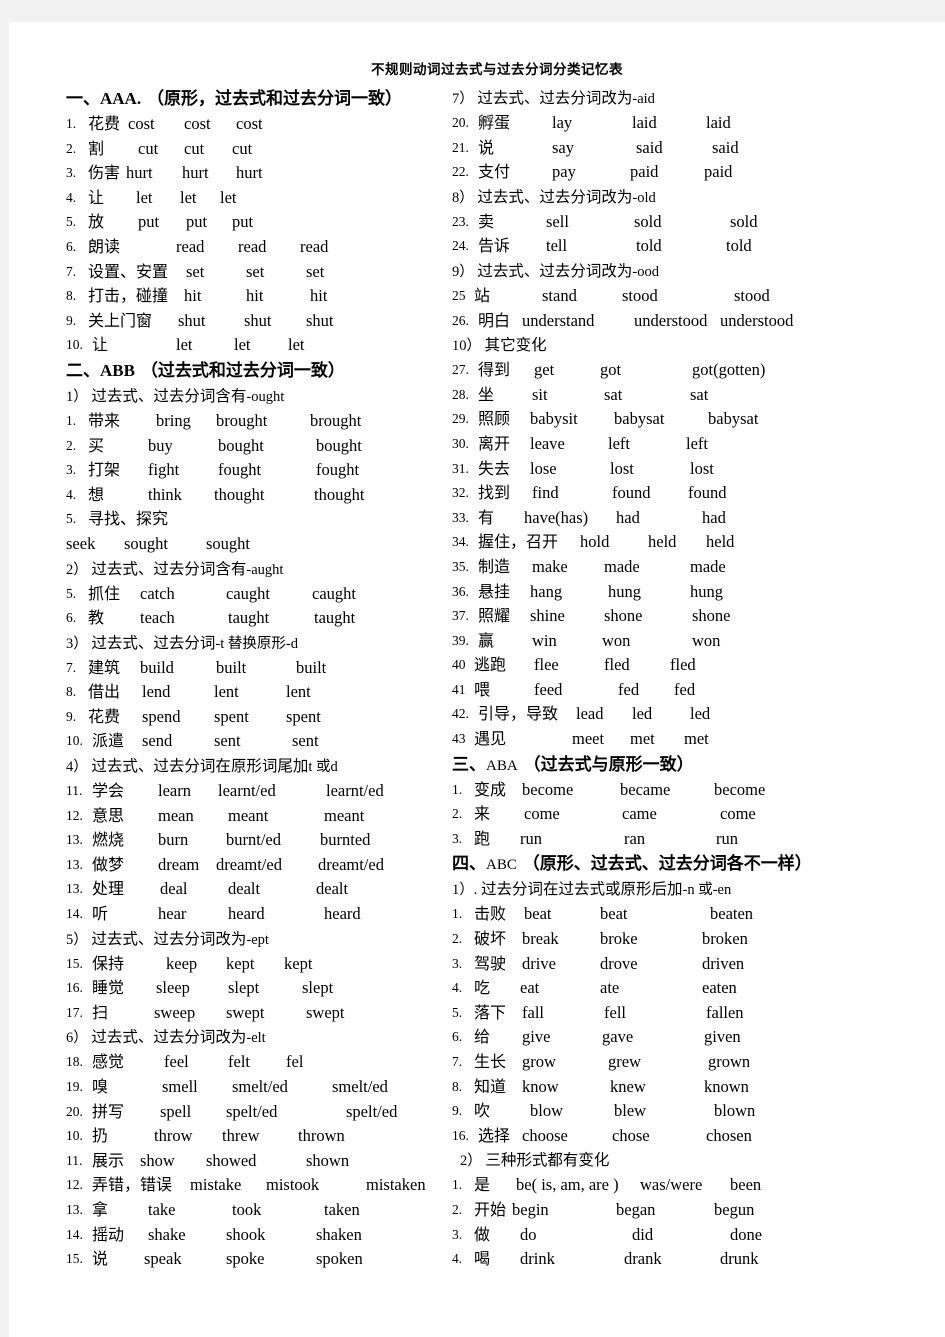  What do you see at coordinates (725, 147) in the screenshot?
I see `verb-past-participle: said` at bounding box center [725, 147].